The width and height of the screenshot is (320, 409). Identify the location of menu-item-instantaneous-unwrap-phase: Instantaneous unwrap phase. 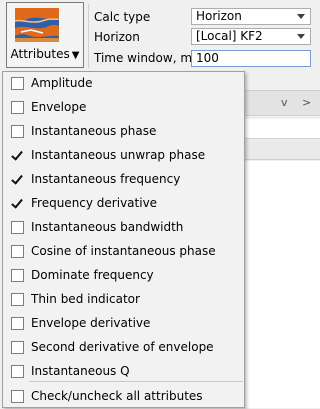
(123, 156).